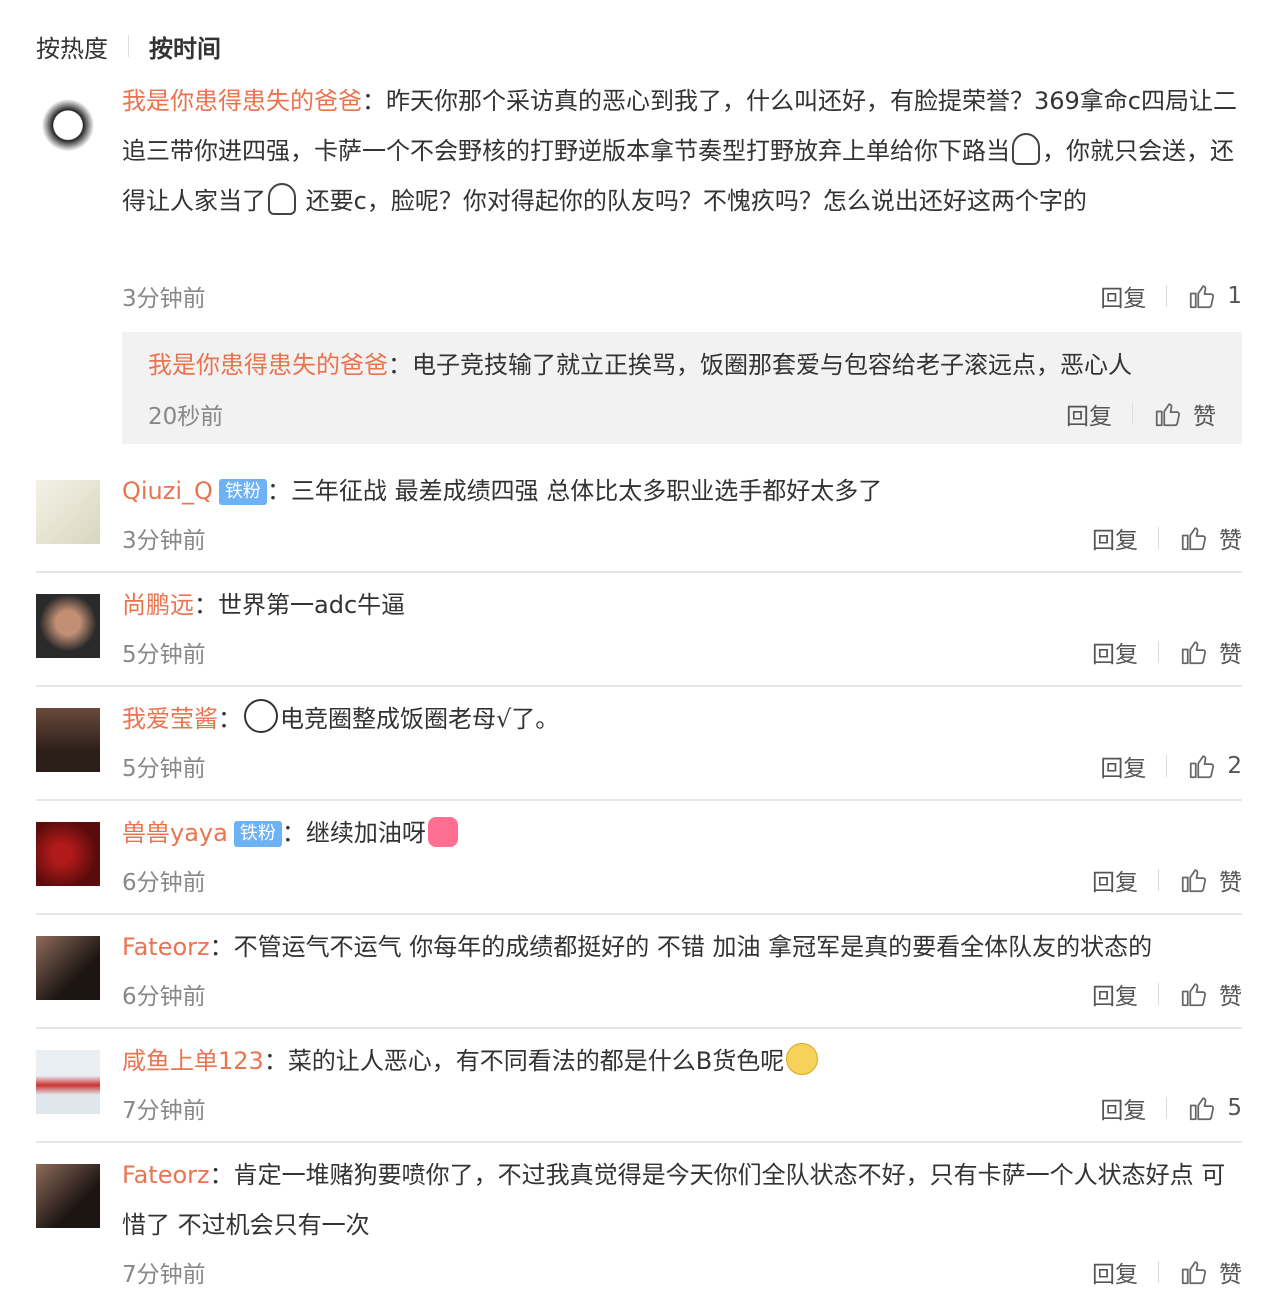  What do you see at coordinates (257, 834) in the screenshot?
I see `fan-badge: 铁粉` at bounding box center [257, 834].